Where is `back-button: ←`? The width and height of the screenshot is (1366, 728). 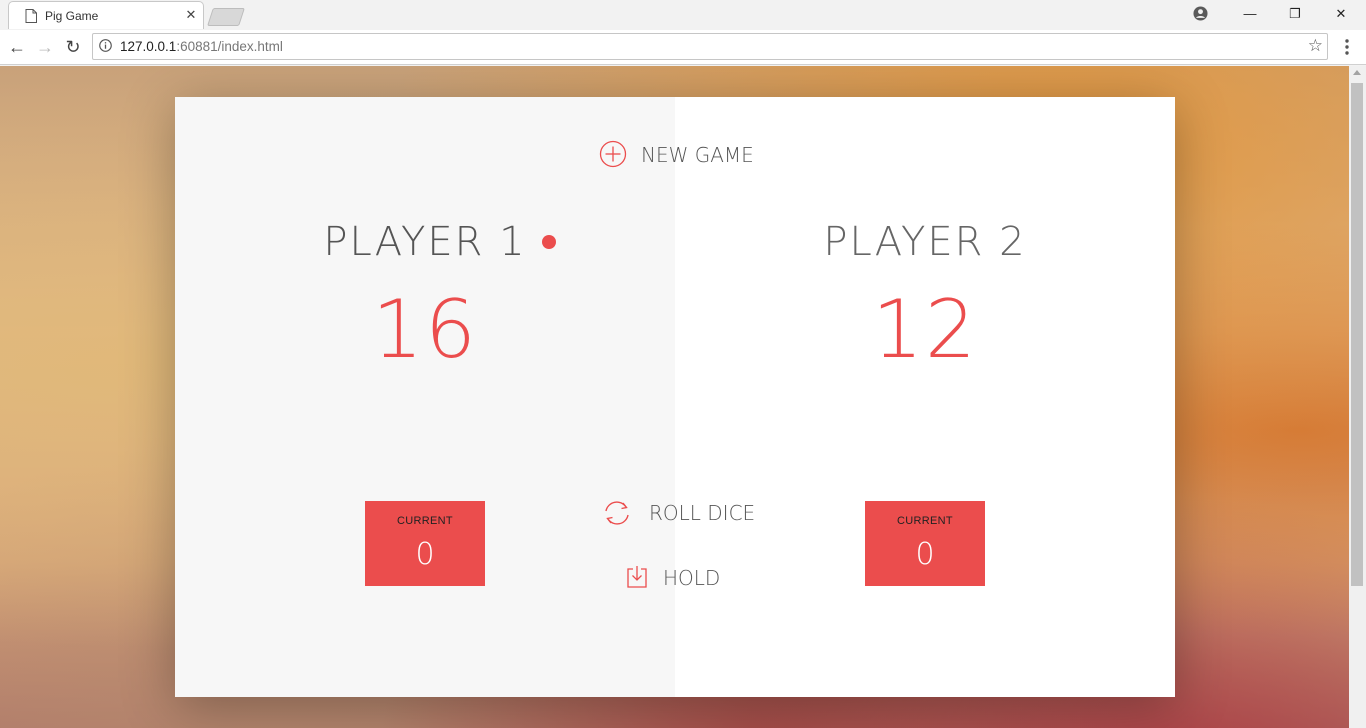 back-button: ← is located at coordinates (17, 47).